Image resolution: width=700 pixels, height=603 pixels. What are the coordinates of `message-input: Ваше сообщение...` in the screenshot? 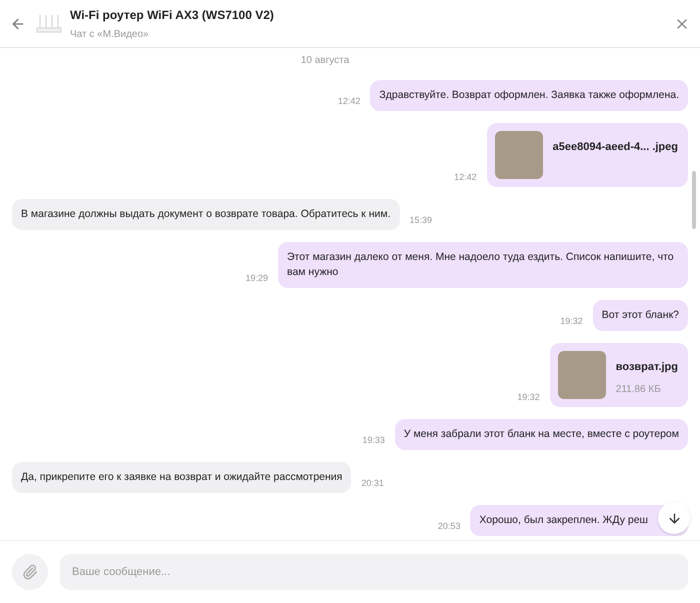 It's located at (374, 572).